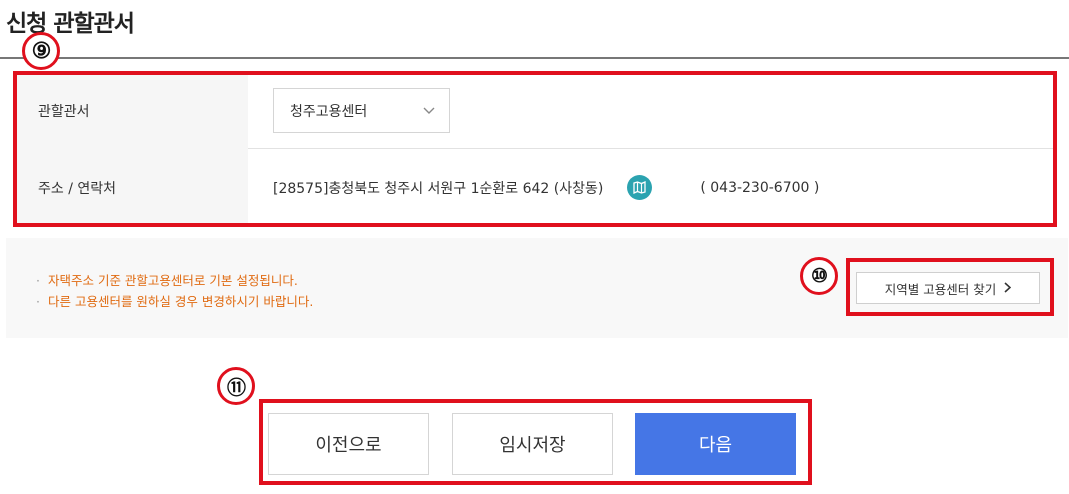  Describe the element at coordinates (651, 110) in the screenshot. I see `office-value-cell: 청주고용센터` at that location.